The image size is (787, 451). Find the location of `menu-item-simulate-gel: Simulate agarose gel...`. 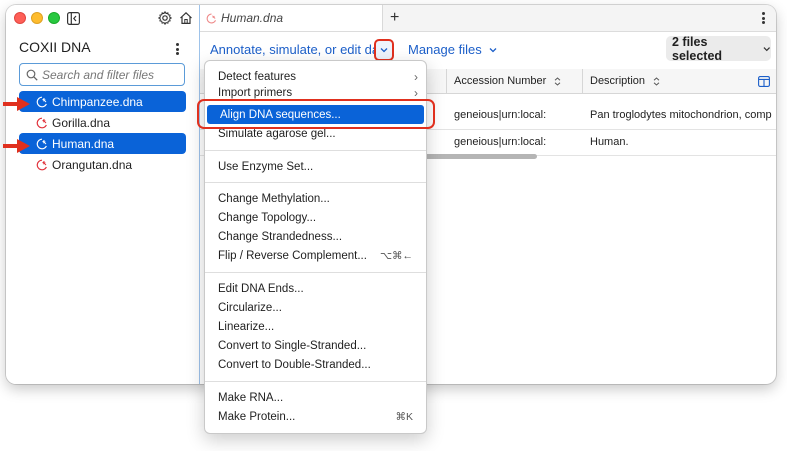

menu-item-simulate-gel: Simulate agarose gel... is located at coordinates (315, 133).